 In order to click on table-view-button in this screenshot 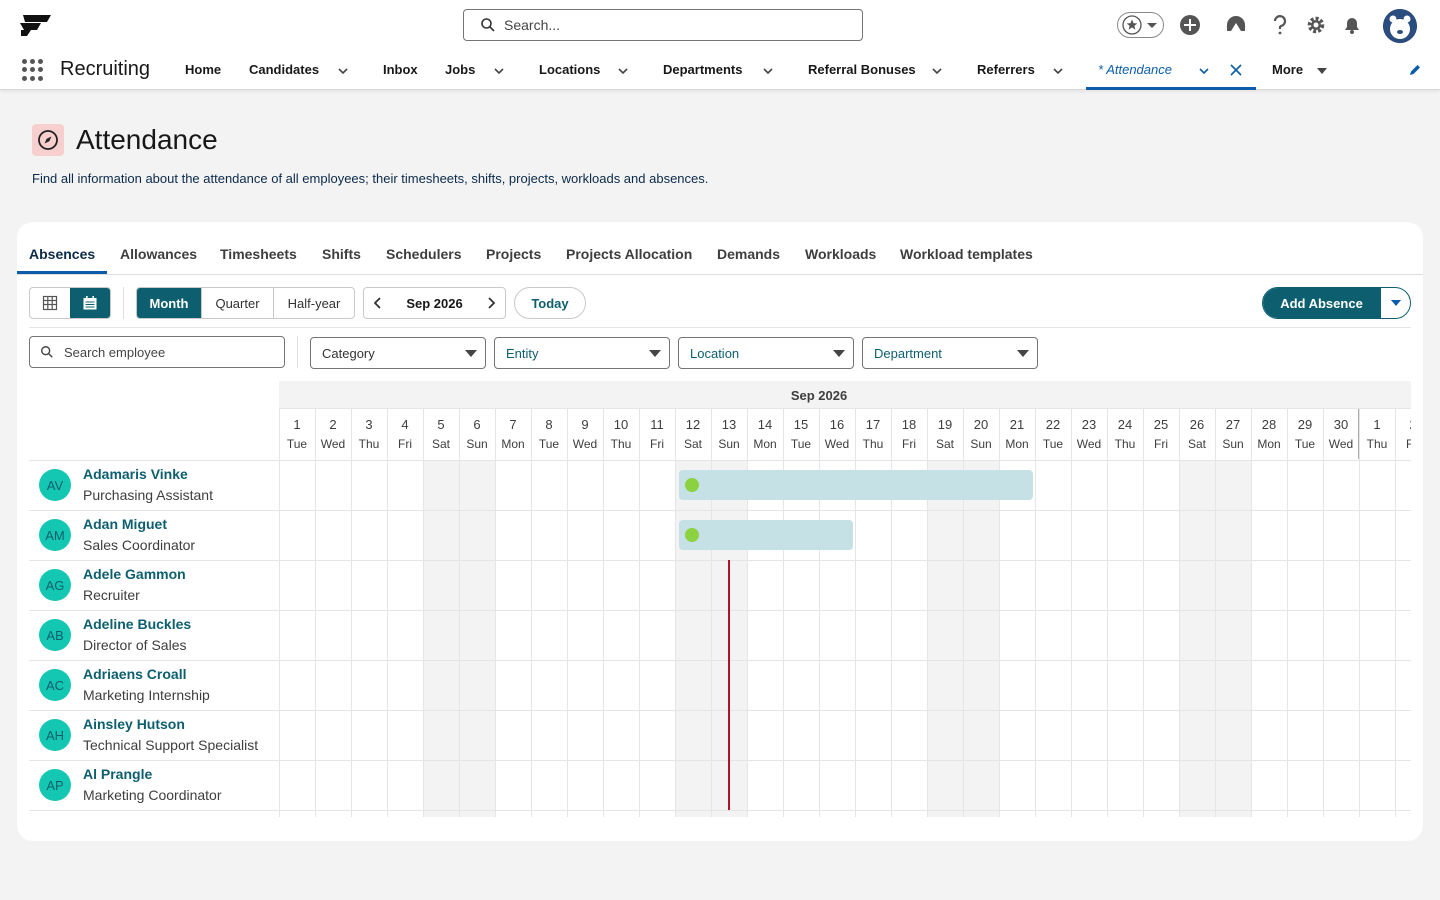, I will do `click(50, 303)`.